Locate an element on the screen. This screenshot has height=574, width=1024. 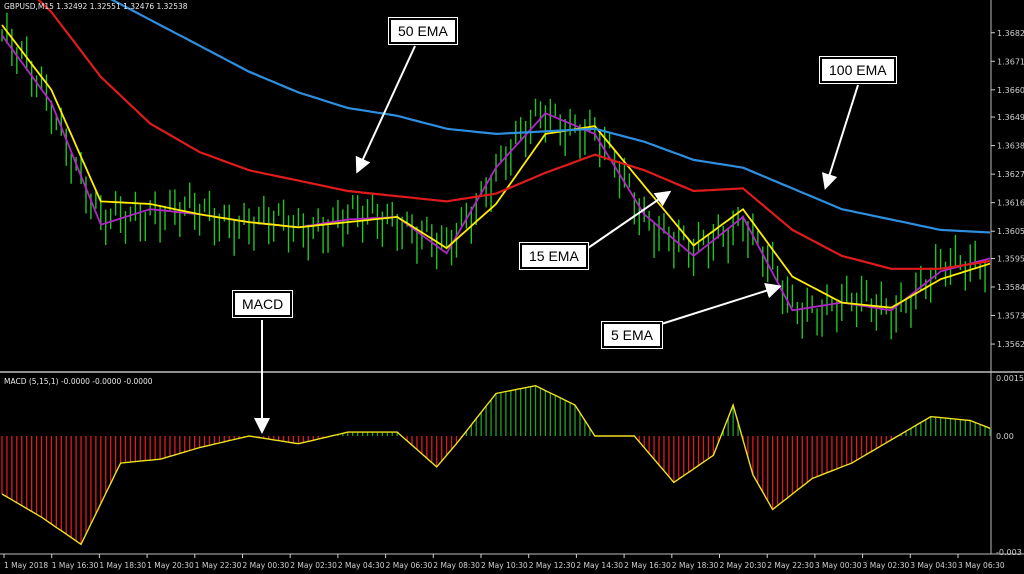
time-tick-label: 2 May 14:30 is located at coordinates (599, 565).